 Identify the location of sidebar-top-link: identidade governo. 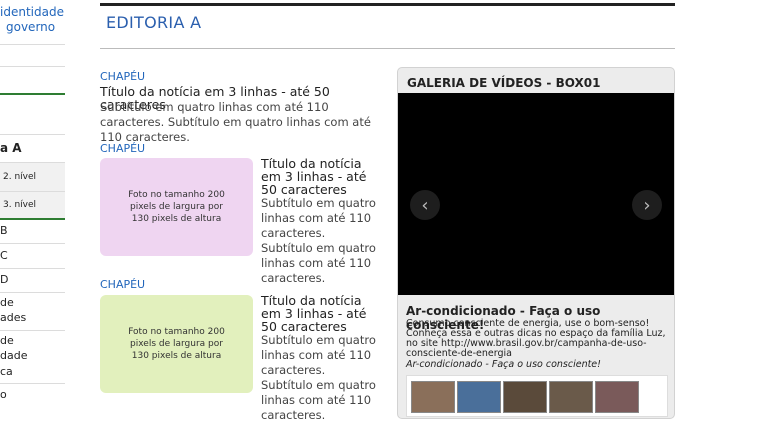
(32, 20).